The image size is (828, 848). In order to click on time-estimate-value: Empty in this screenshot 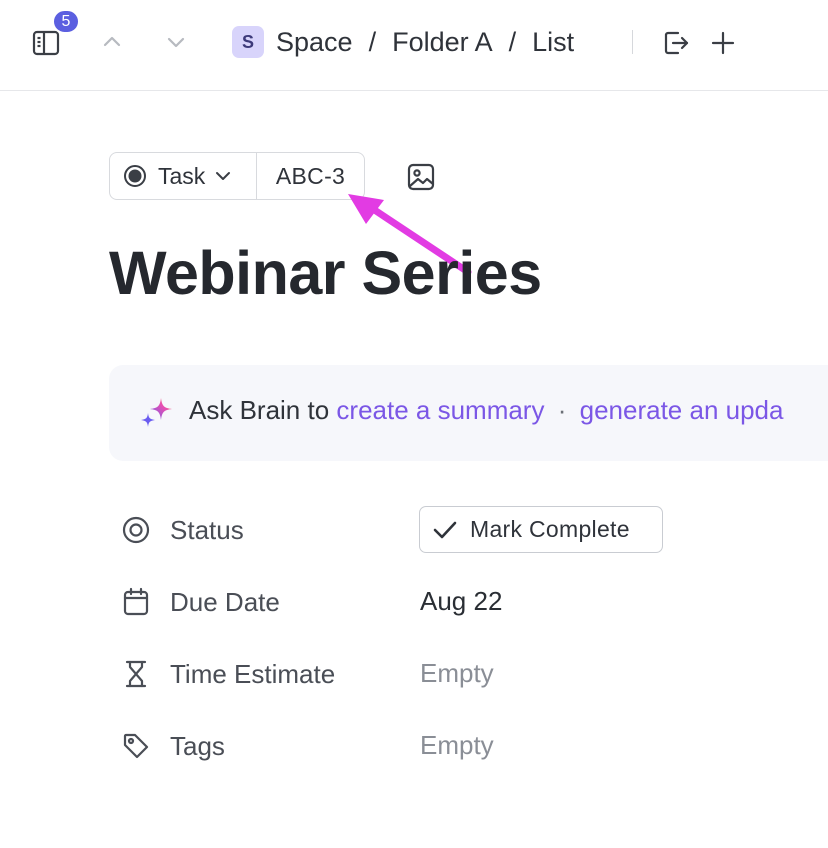, I will do `click(457, 673)`.